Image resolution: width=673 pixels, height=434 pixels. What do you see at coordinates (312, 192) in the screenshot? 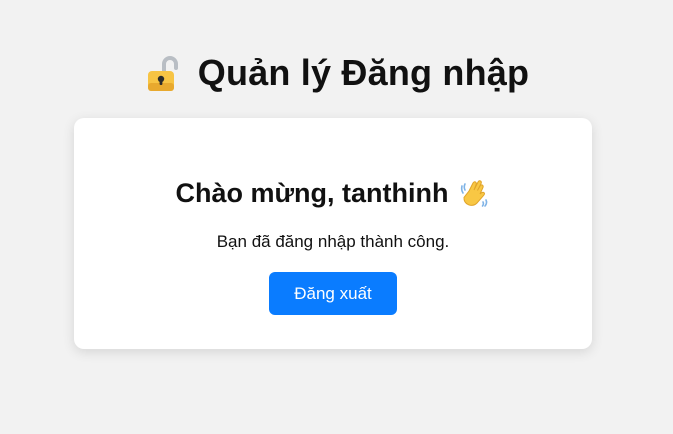
I see `welcome-heading: Chào mừng, tanthinh` at bounding box center [312, 192].